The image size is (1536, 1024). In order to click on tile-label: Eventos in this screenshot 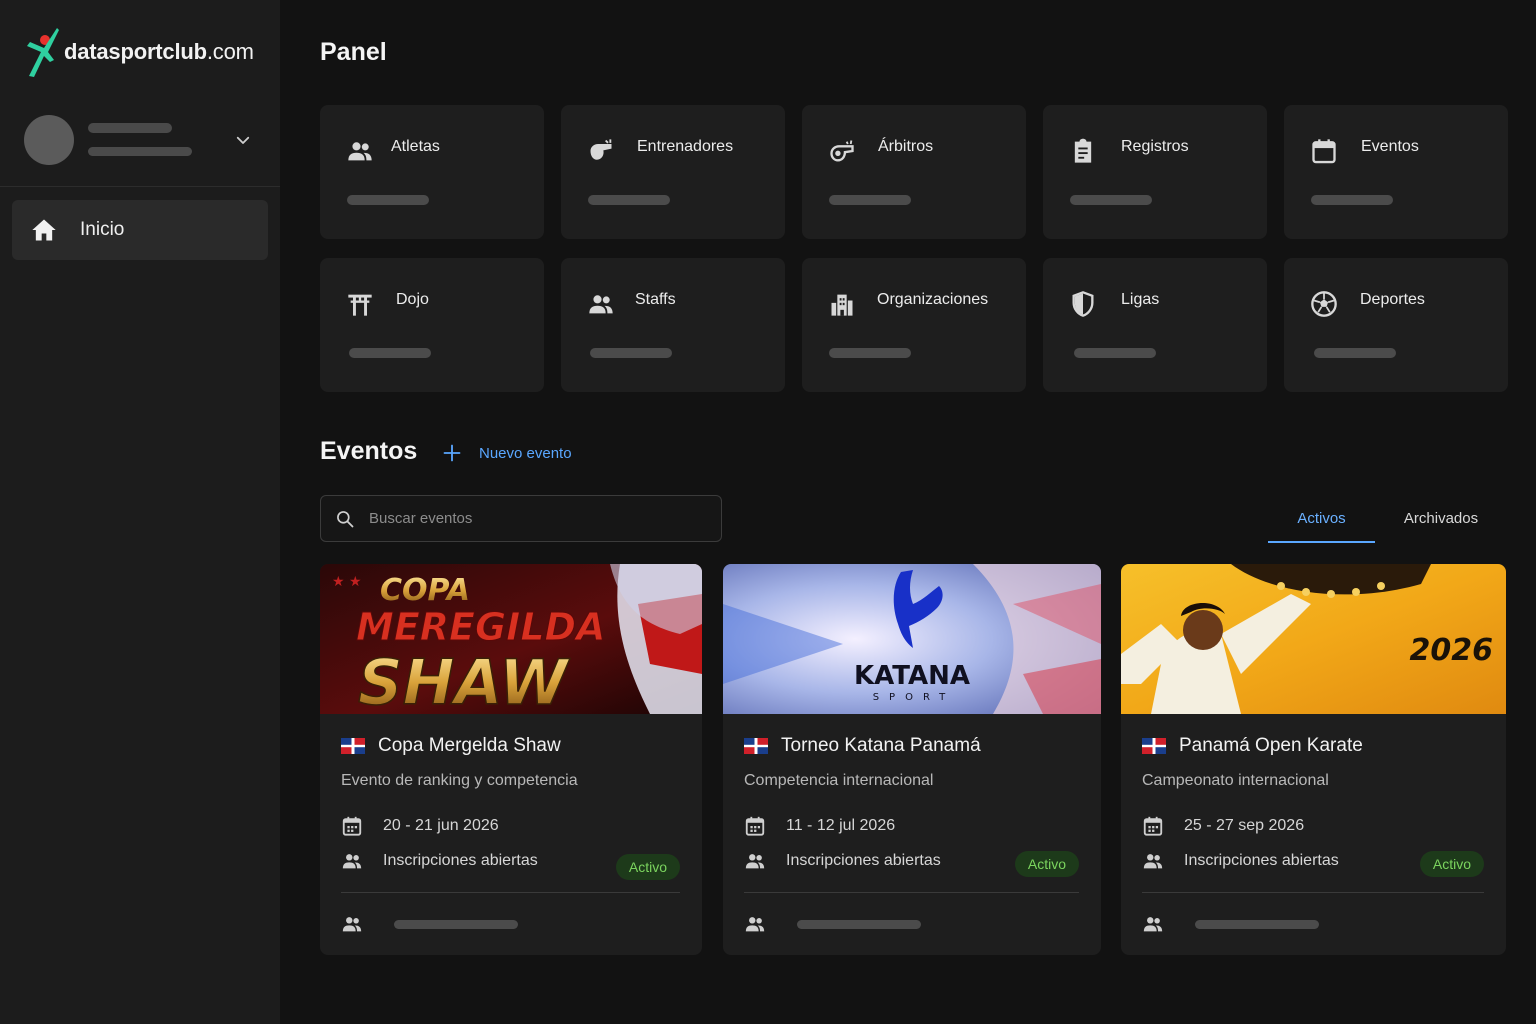, I will do `click(1390, 146)`.